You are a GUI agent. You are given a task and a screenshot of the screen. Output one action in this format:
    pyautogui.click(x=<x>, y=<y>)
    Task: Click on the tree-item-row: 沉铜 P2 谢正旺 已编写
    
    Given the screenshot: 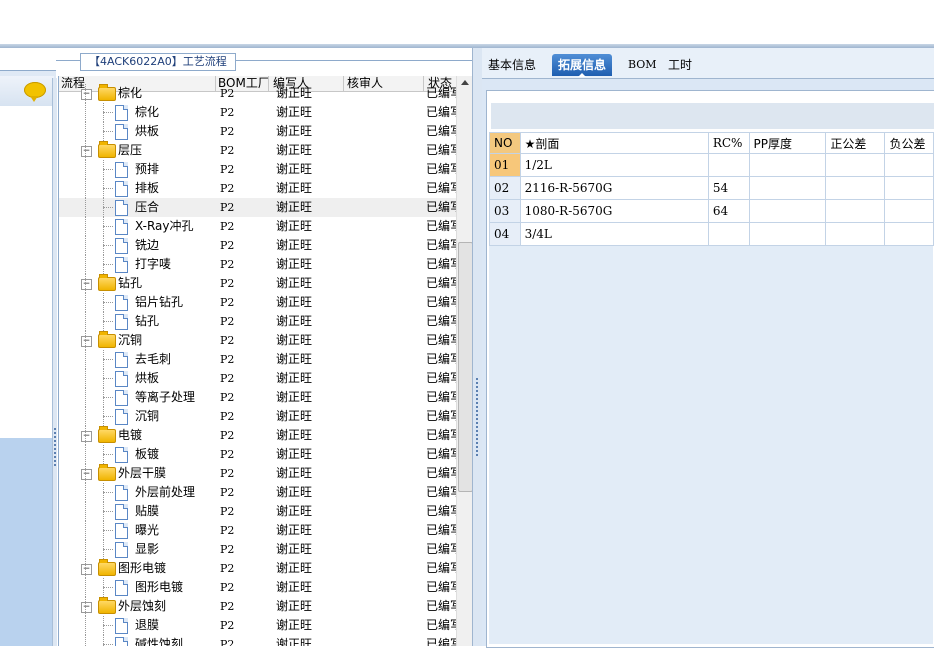 What is the action you would take?
    pyautogui.click(x=259, y=416)
    